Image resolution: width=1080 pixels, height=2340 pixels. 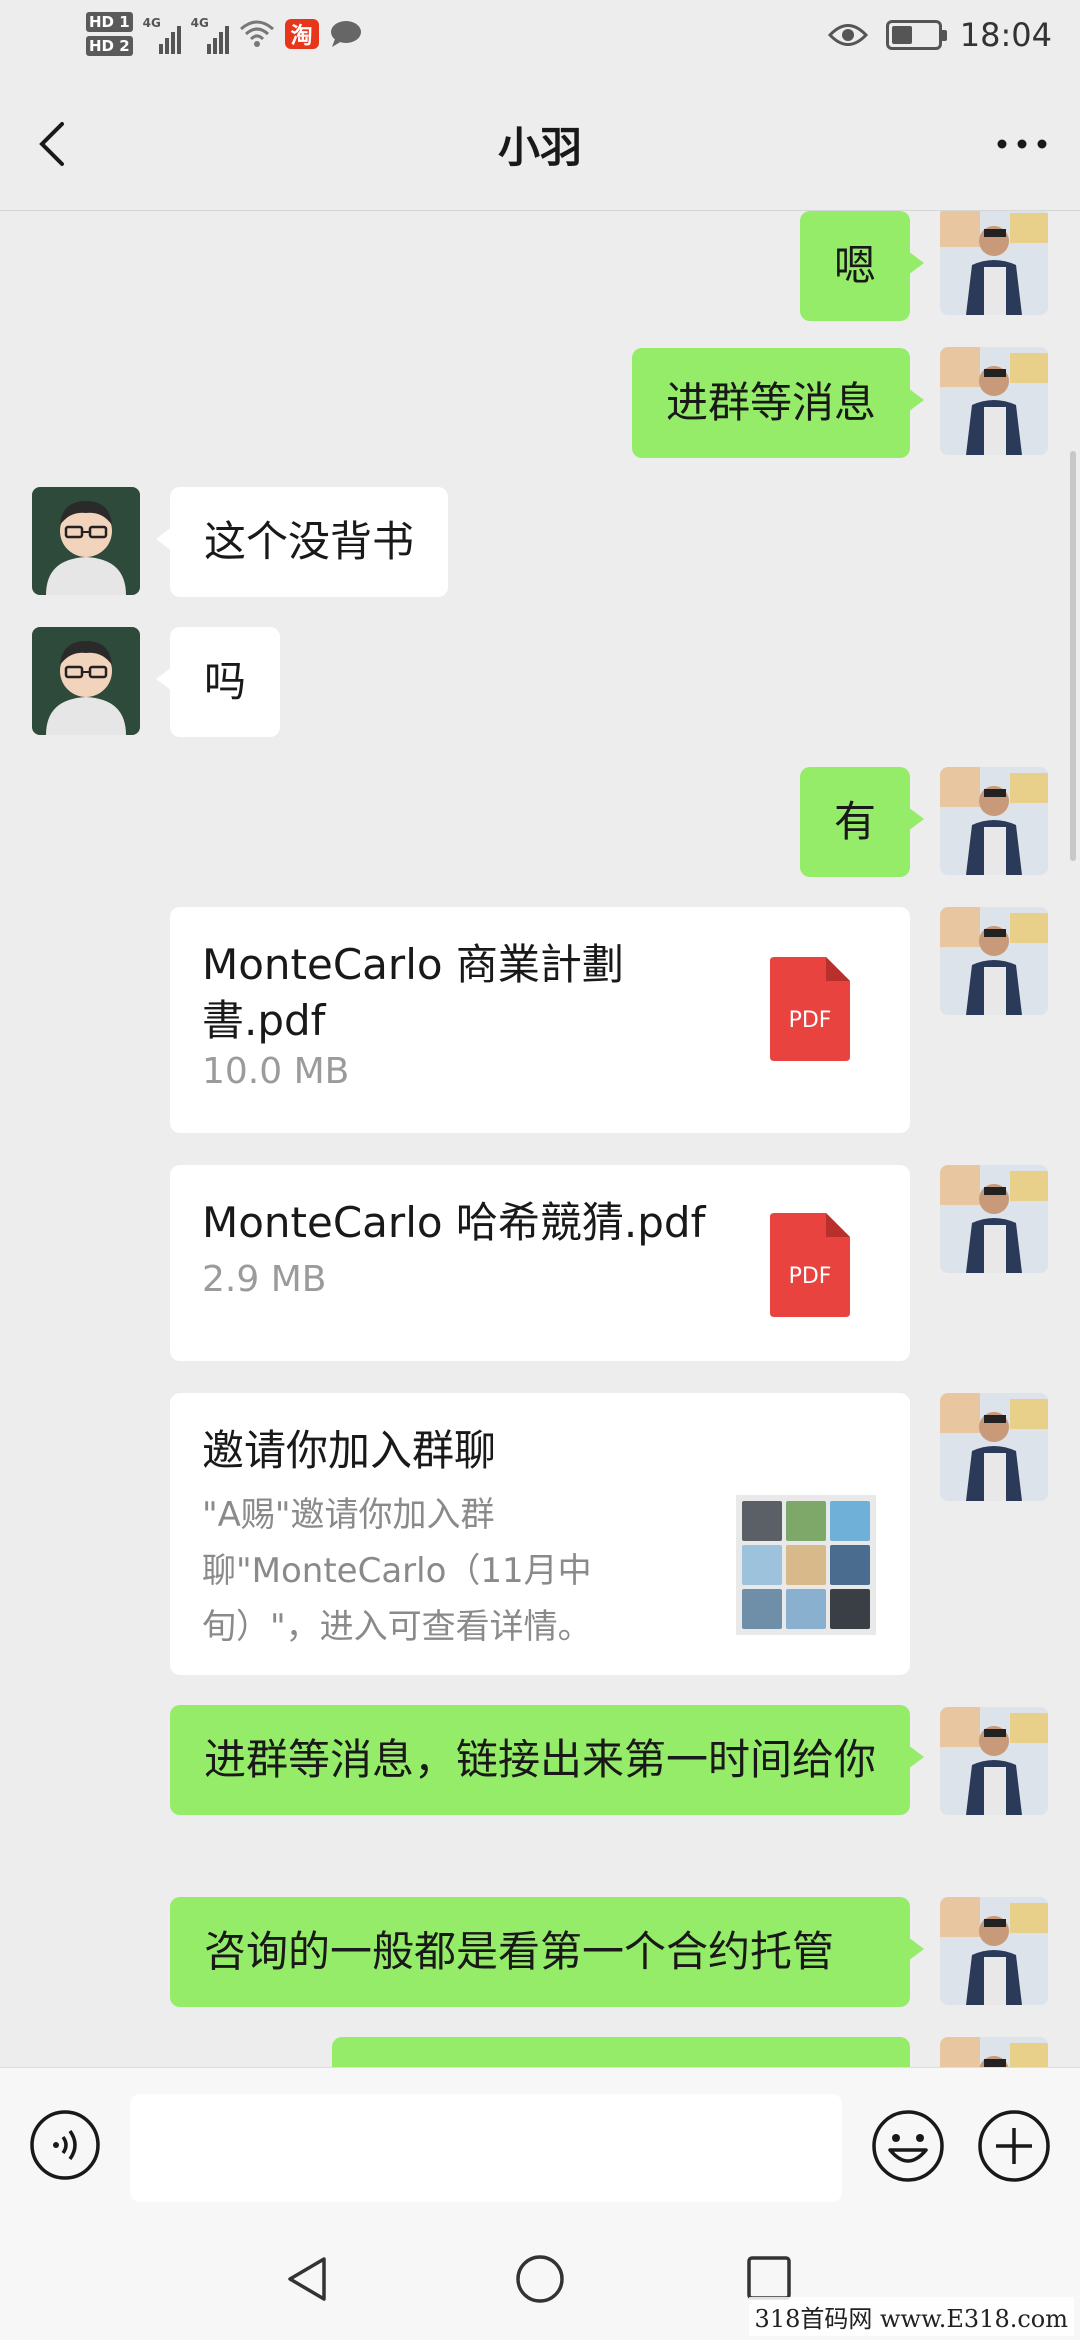 What do you see at coordinates (109, 22) in the screenshot?
I see `hd1-badge: HD 1` at bounding box center [109, 22].